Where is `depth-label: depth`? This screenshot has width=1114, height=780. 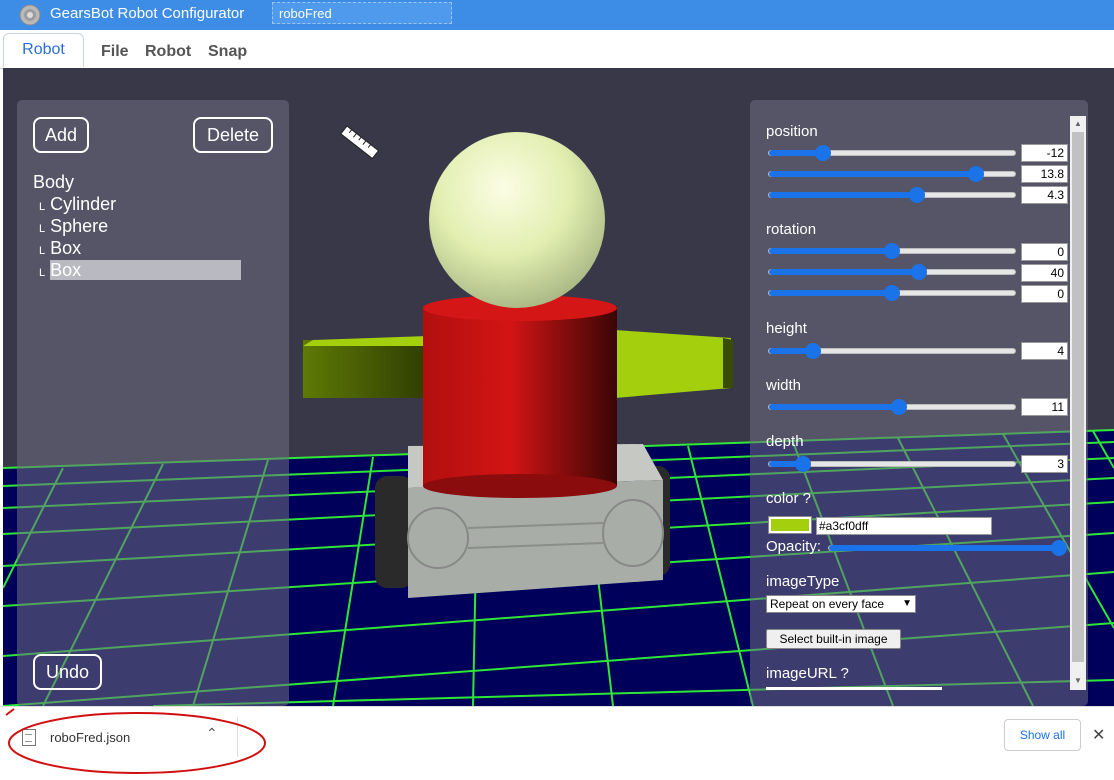 depth-label: depth is located at coordinates (785, 441).